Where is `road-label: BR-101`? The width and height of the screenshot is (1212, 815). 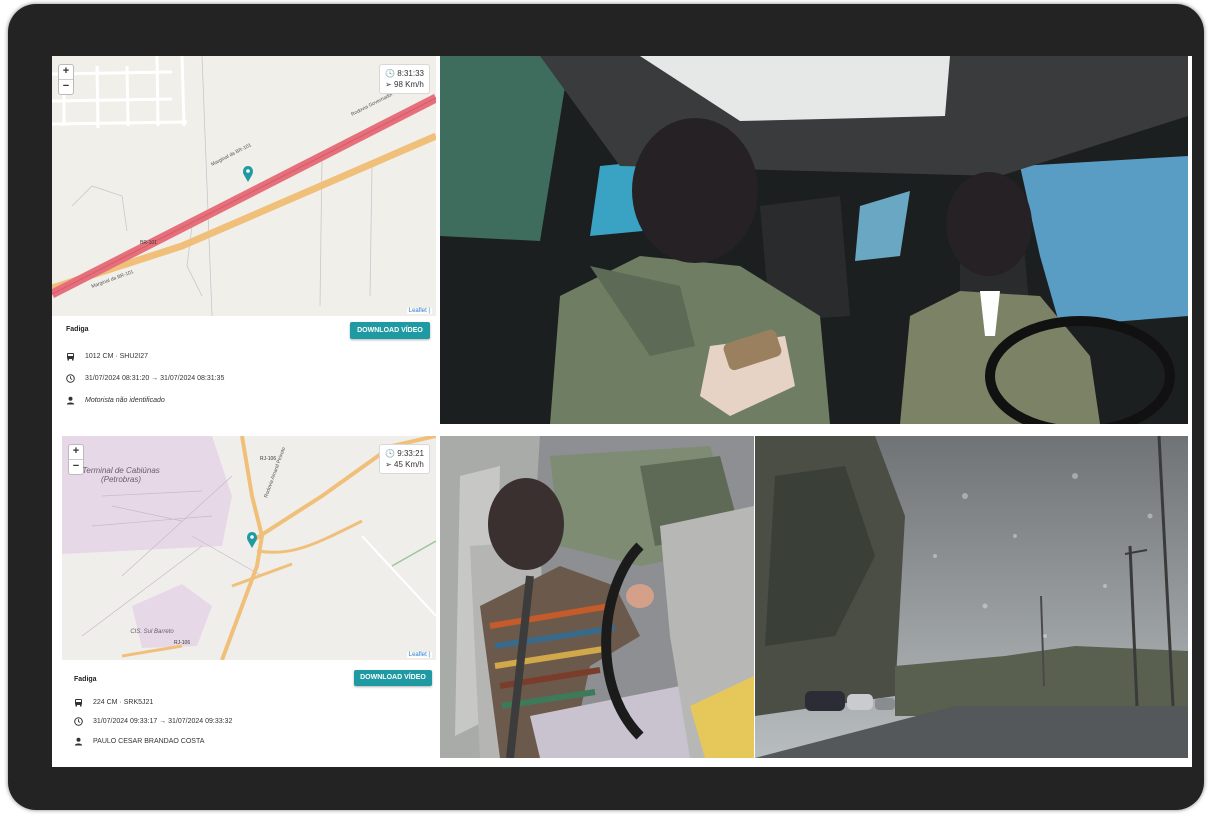
road-label: BR-101 is located at coordinates (148, 243).